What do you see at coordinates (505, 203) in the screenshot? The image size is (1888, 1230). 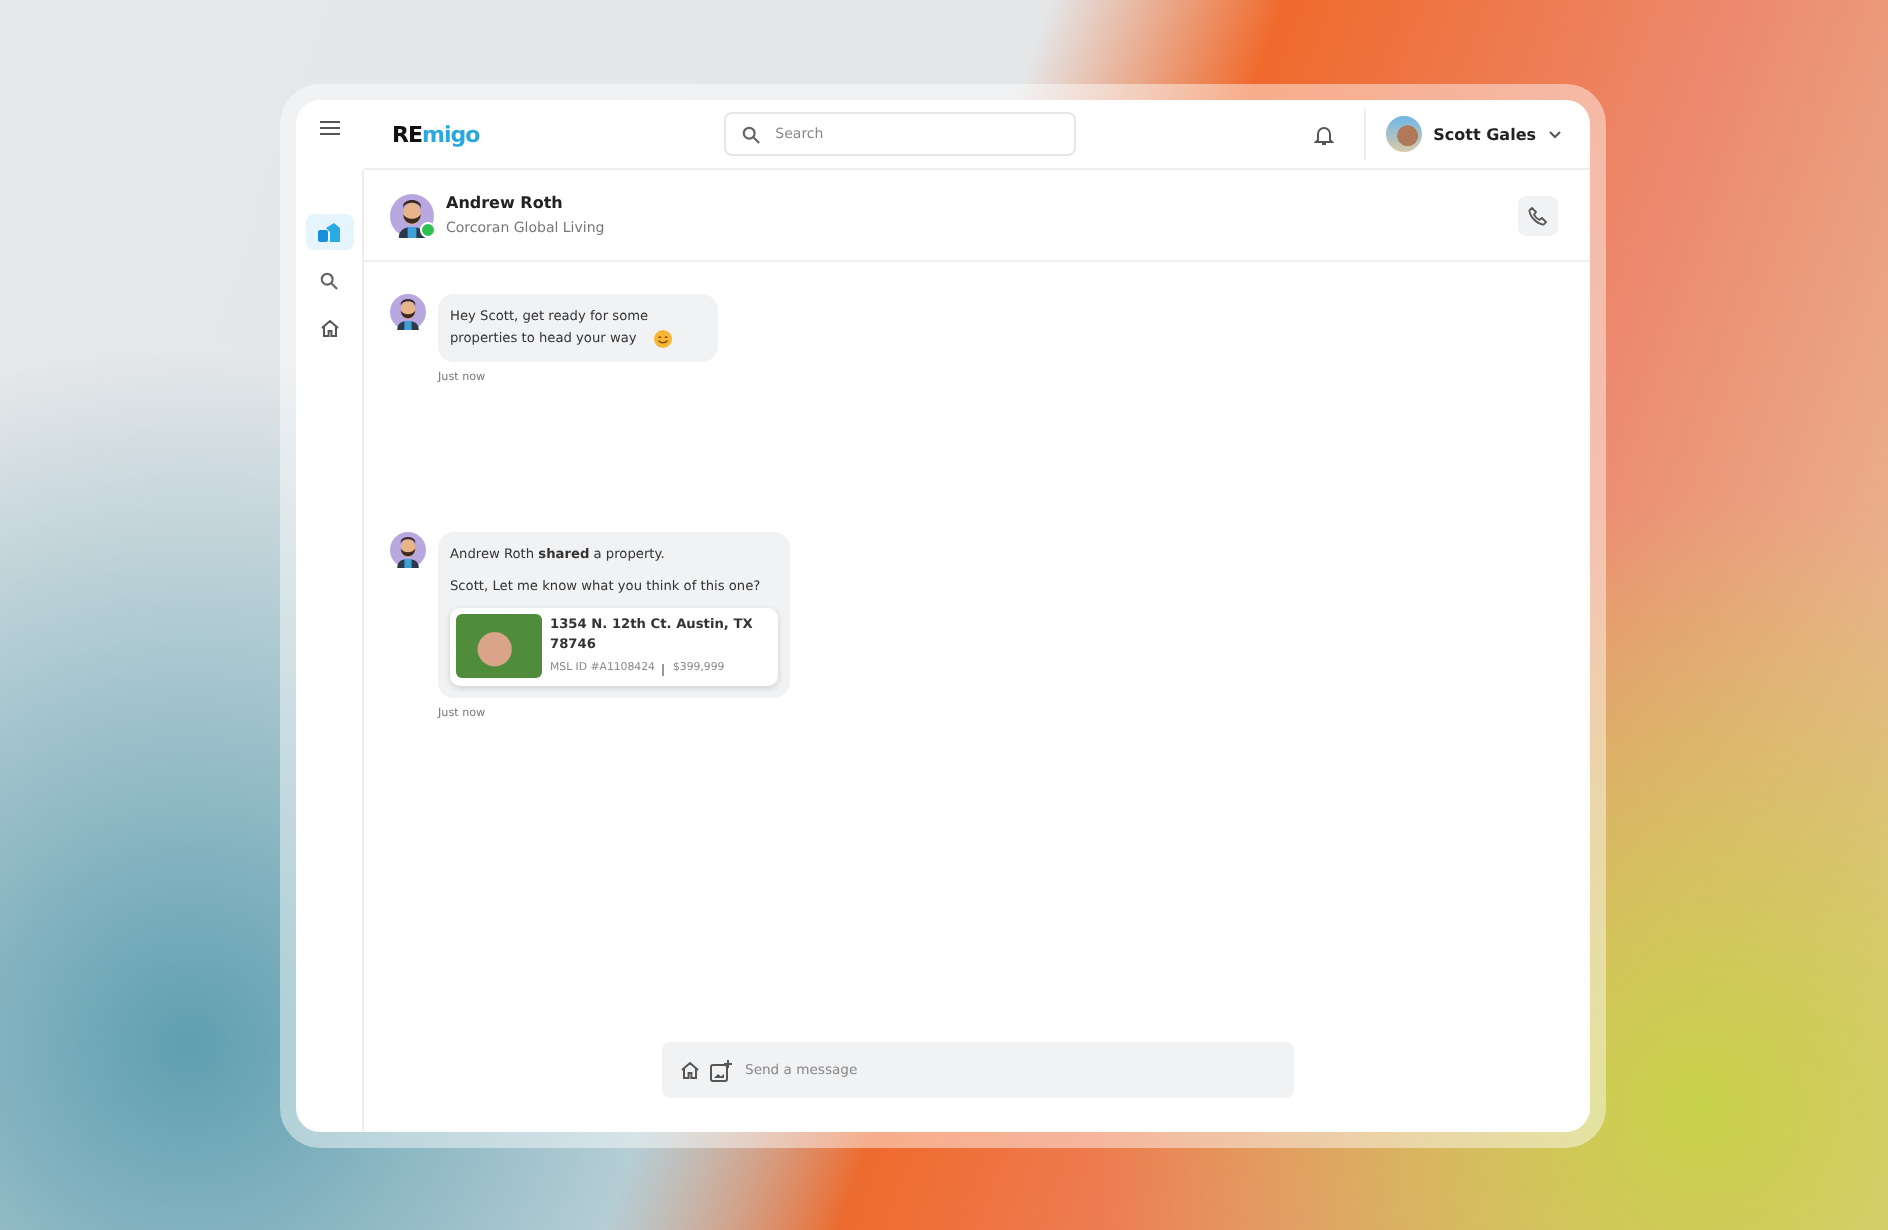 I see `contact-name: Andrew Roth` at bounding box center [505, 203].